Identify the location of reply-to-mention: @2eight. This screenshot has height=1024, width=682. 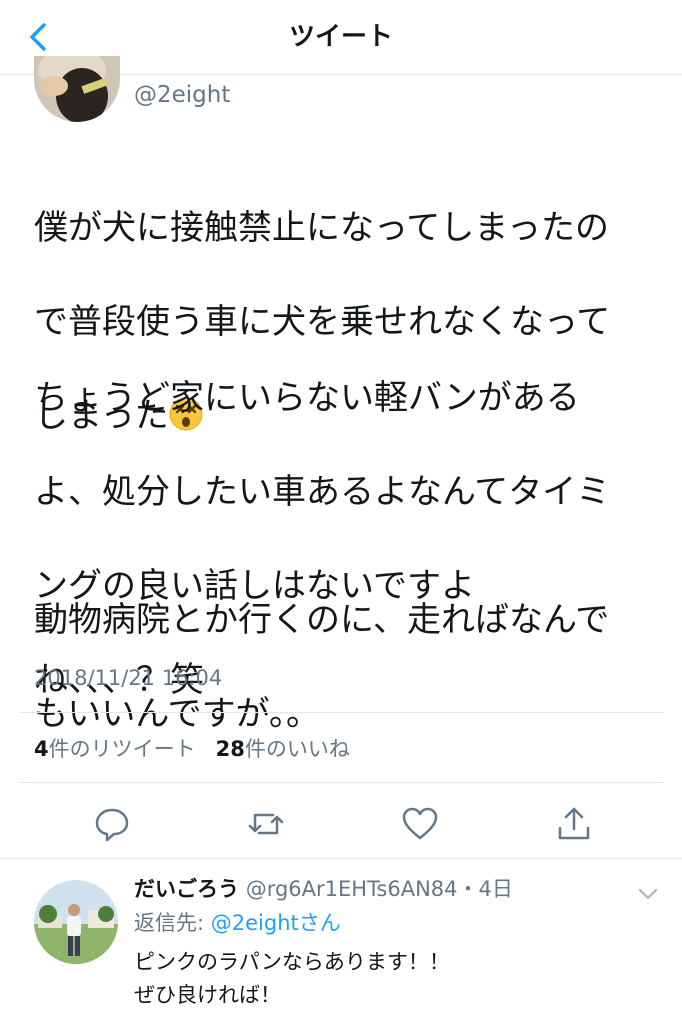
(254, 923).